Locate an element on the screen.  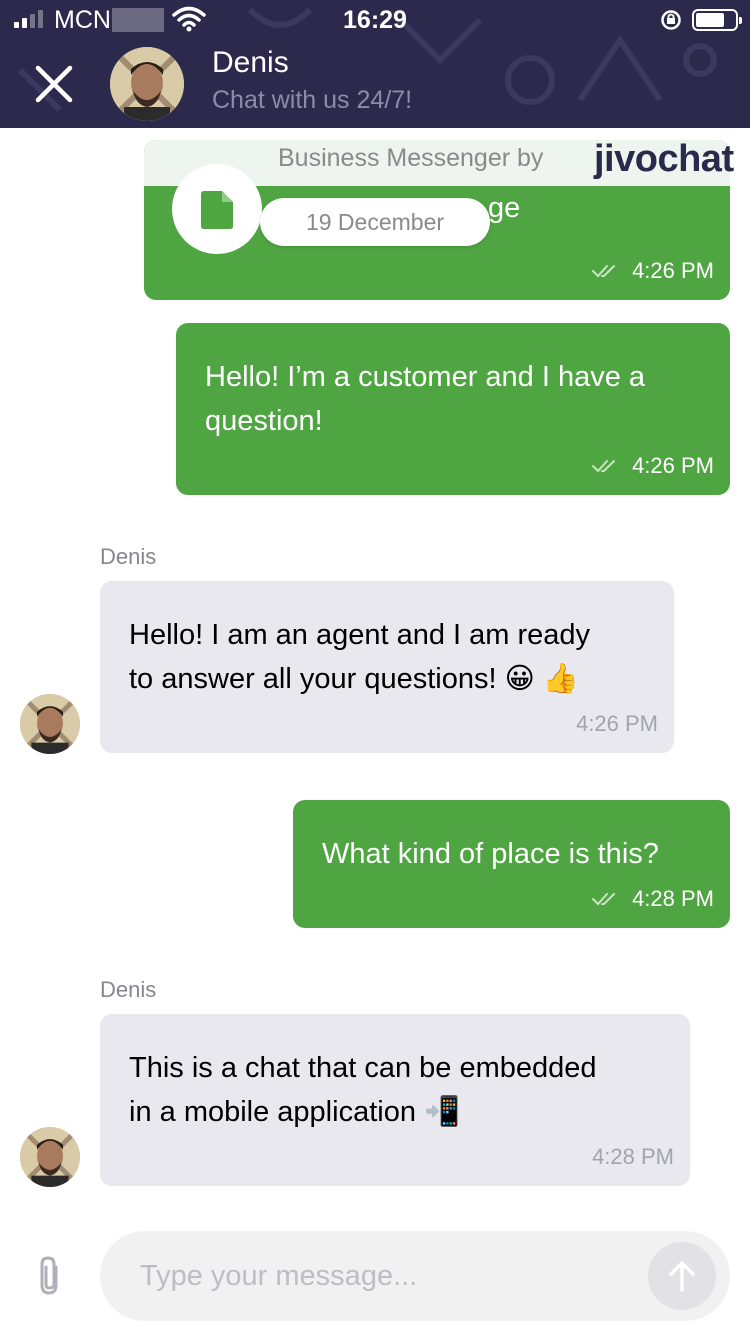
file-icon is located at coordinates (217, 210).